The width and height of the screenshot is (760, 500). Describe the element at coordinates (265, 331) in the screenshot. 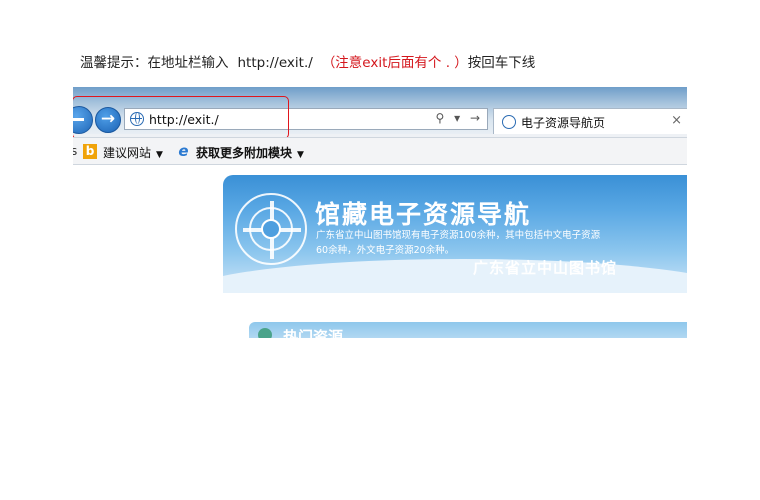

I see `heart-icon` at that location.